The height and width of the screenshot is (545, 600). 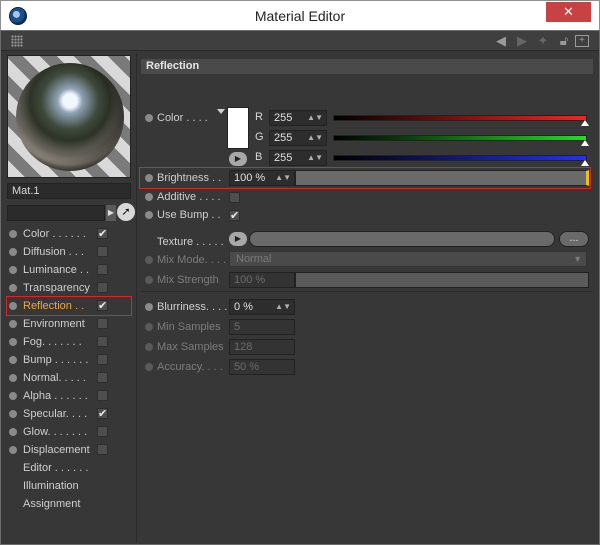 I want to click on channel-label: Diffusion . . ., so click(x=53, y=252).